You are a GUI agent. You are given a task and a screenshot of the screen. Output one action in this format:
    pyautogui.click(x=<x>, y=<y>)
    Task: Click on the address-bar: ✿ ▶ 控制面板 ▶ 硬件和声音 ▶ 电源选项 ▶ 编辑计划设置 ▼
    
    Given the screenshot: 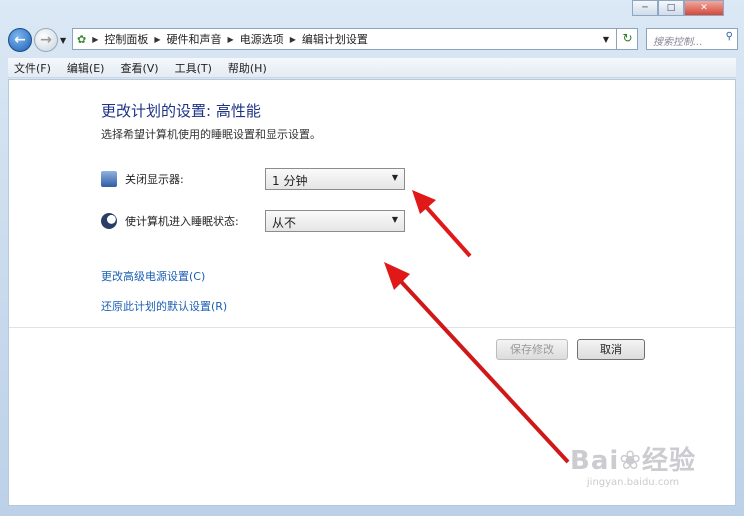 What is the action you would take?
    pyautogui.click(x=355, y=39)
    